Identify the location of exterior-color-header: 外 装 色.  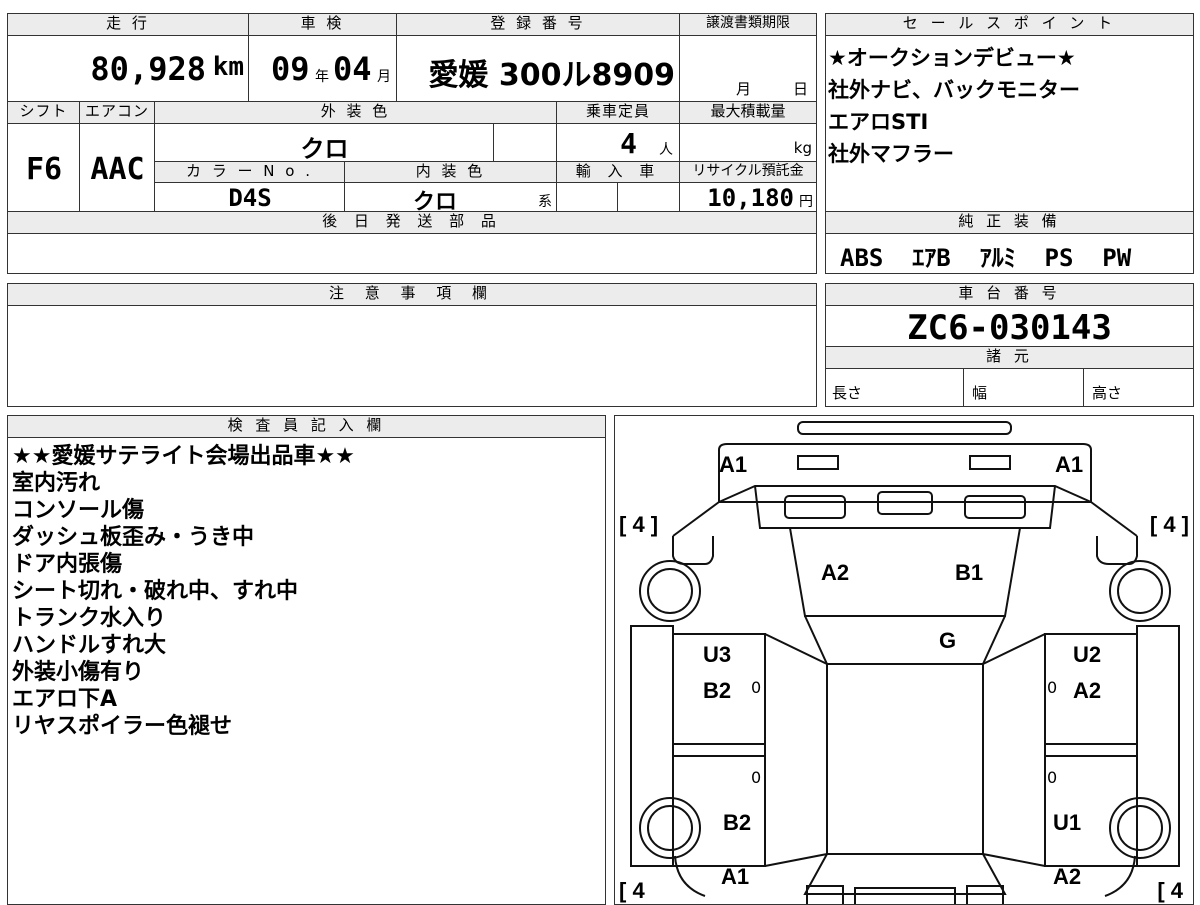
(356, 113).